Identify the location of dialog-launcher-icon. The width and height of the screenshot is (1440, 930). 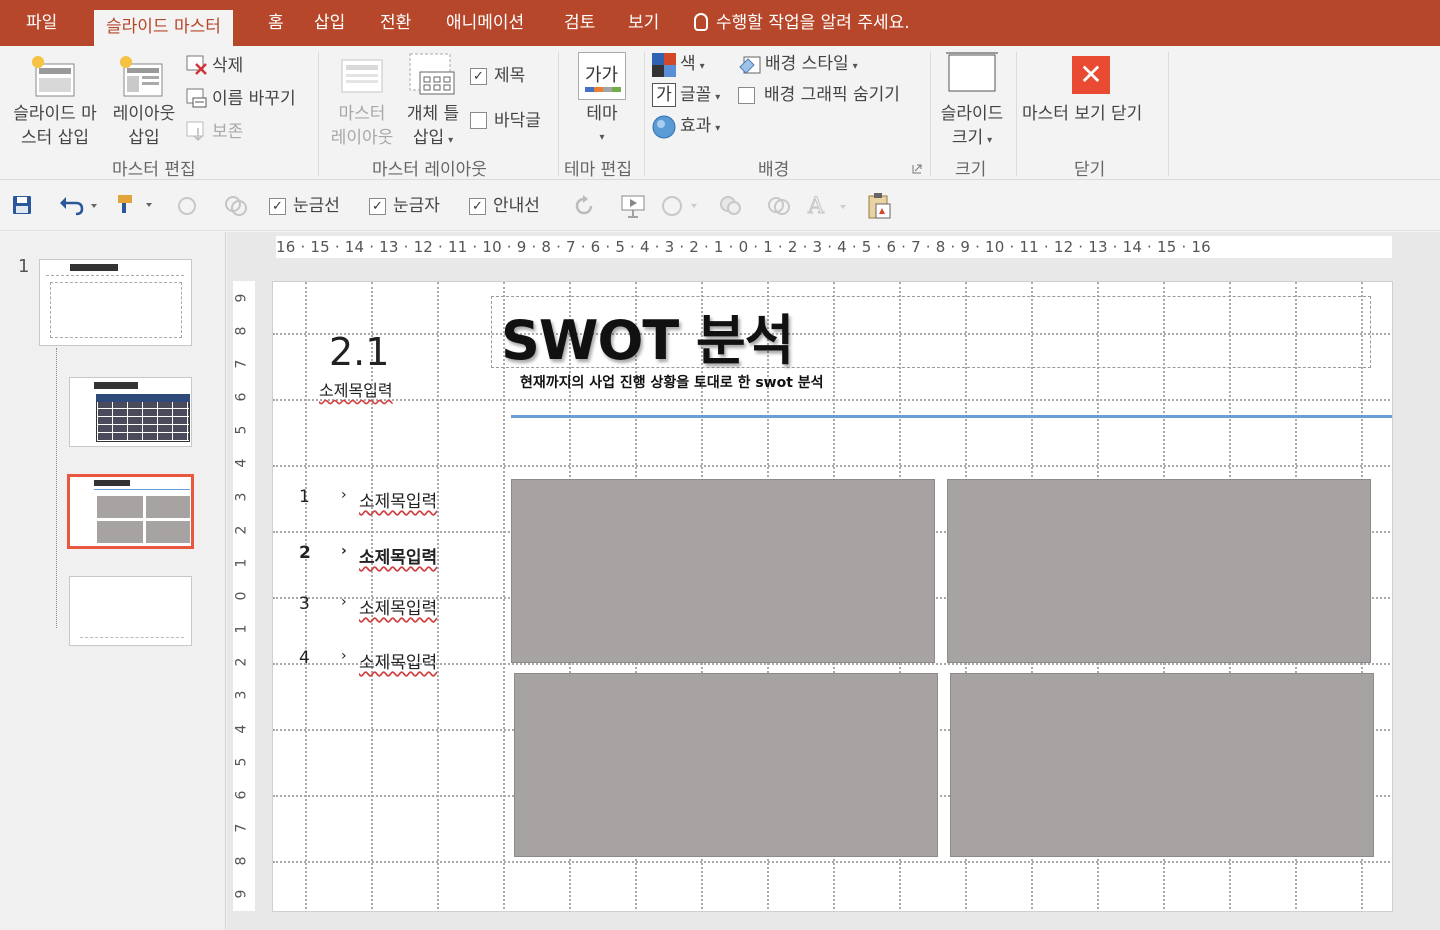
(917, 169).